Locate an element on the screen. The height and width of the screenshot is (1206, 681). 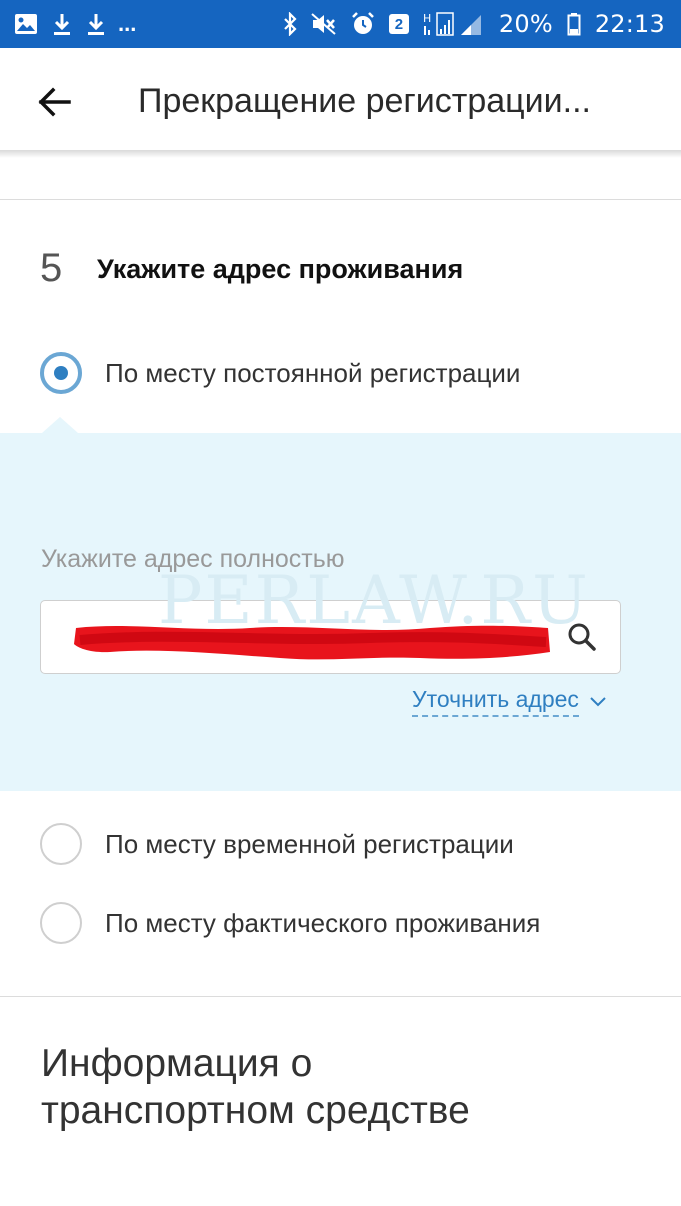
signal-icon: H is located at coordinates (454, 24).